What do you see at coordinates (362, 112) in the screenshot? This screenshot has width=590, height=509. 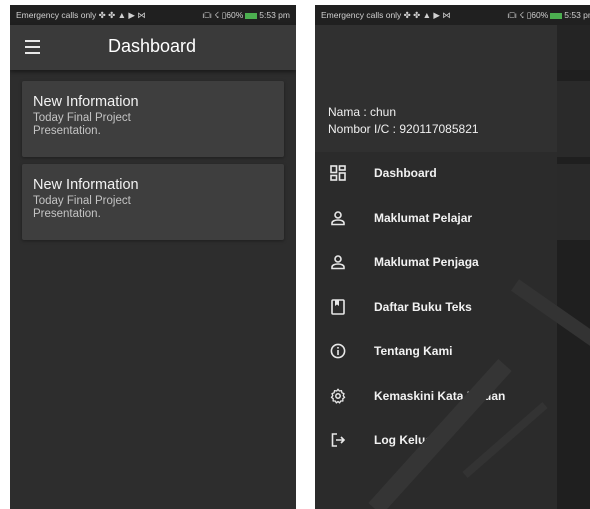 I see `user-name: Nama : chun` at bounding box center [362, 112].